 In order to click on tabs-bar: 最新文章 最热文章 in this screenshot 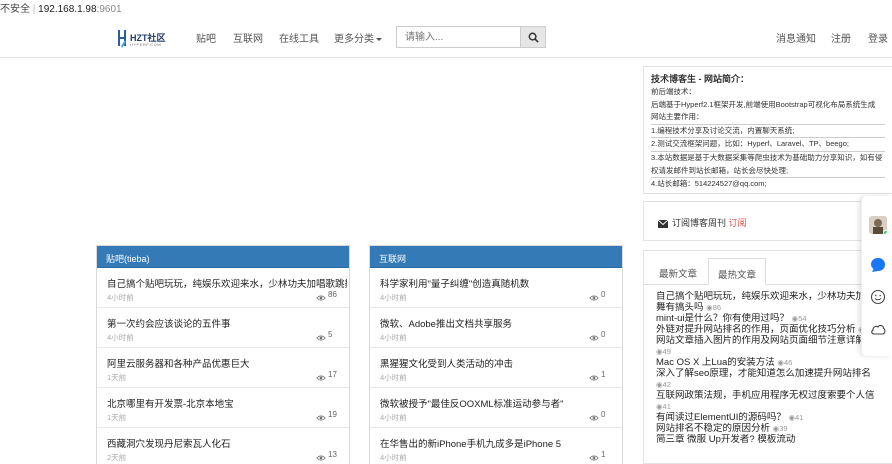, I will do `click(768, 268)`.